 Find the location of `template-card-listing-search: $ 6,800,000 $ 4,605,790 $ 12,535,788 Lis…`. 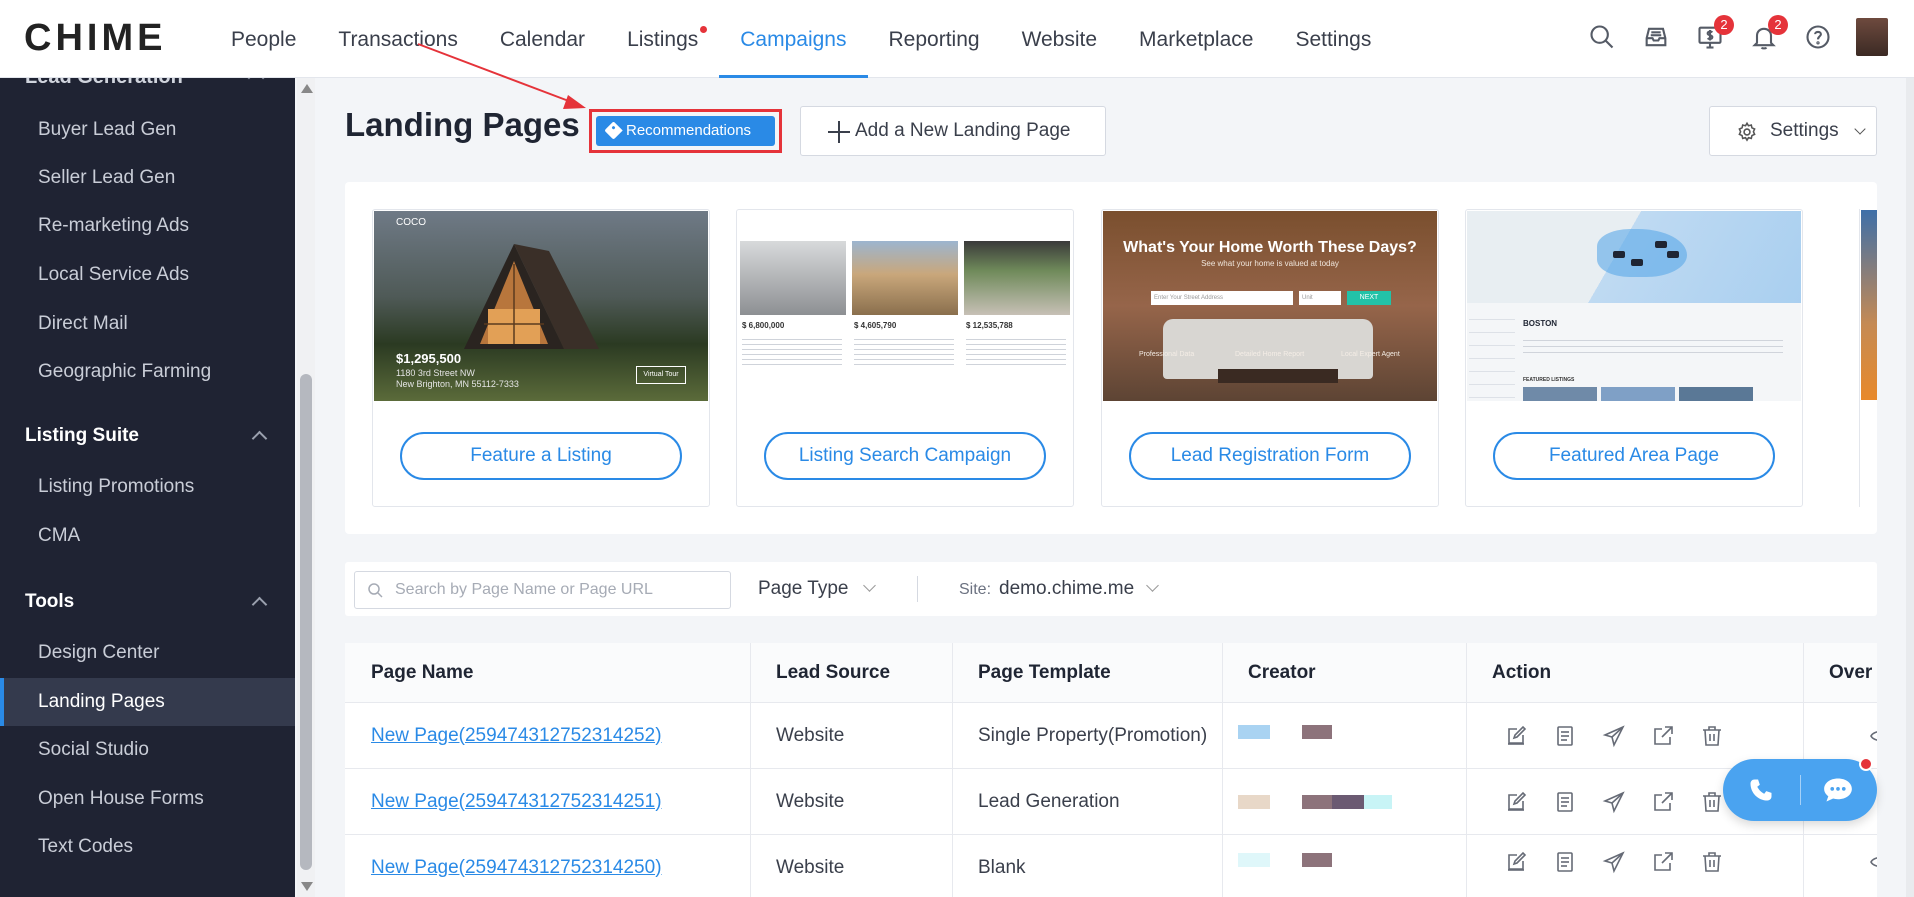

template-card-listing-search: $ 6,800,000 $ 4,605,790 $ 12,535,788 Lis… is located at coordinates (905, 358).